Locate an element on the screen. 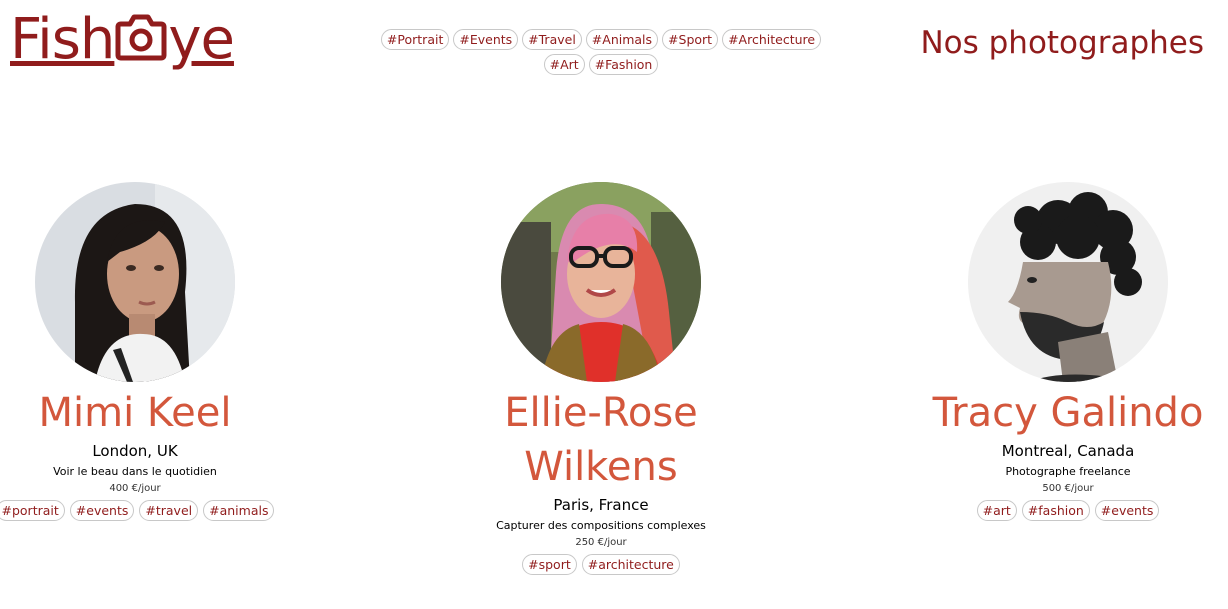 This screenshot has height=609, width=1228. fisheye-logo: Fish ye is located at coordinates (140, 40).